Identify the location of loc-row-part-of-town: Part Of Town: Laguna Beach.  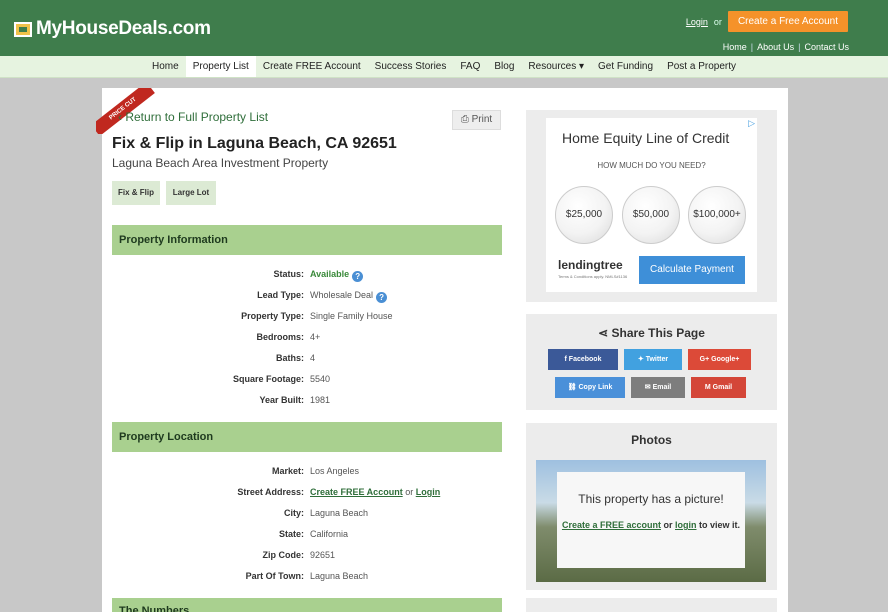
(307, 576).